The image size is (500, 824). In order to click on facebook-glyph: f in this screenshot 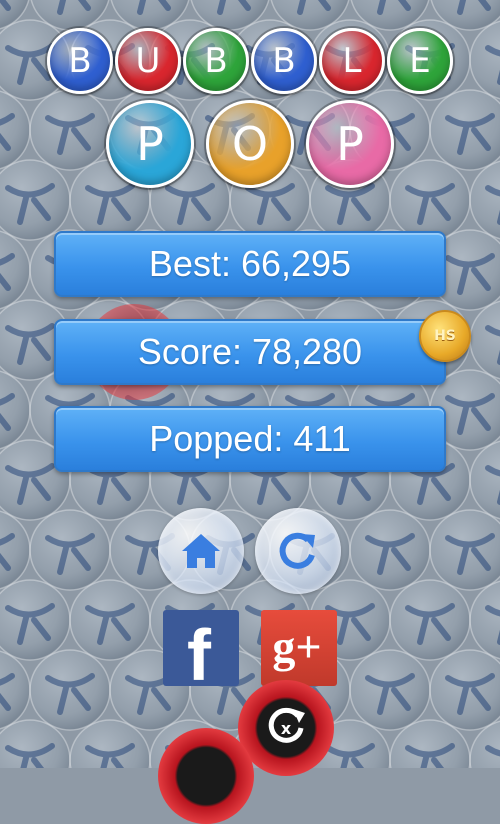, I will do `click(199, 651)`.